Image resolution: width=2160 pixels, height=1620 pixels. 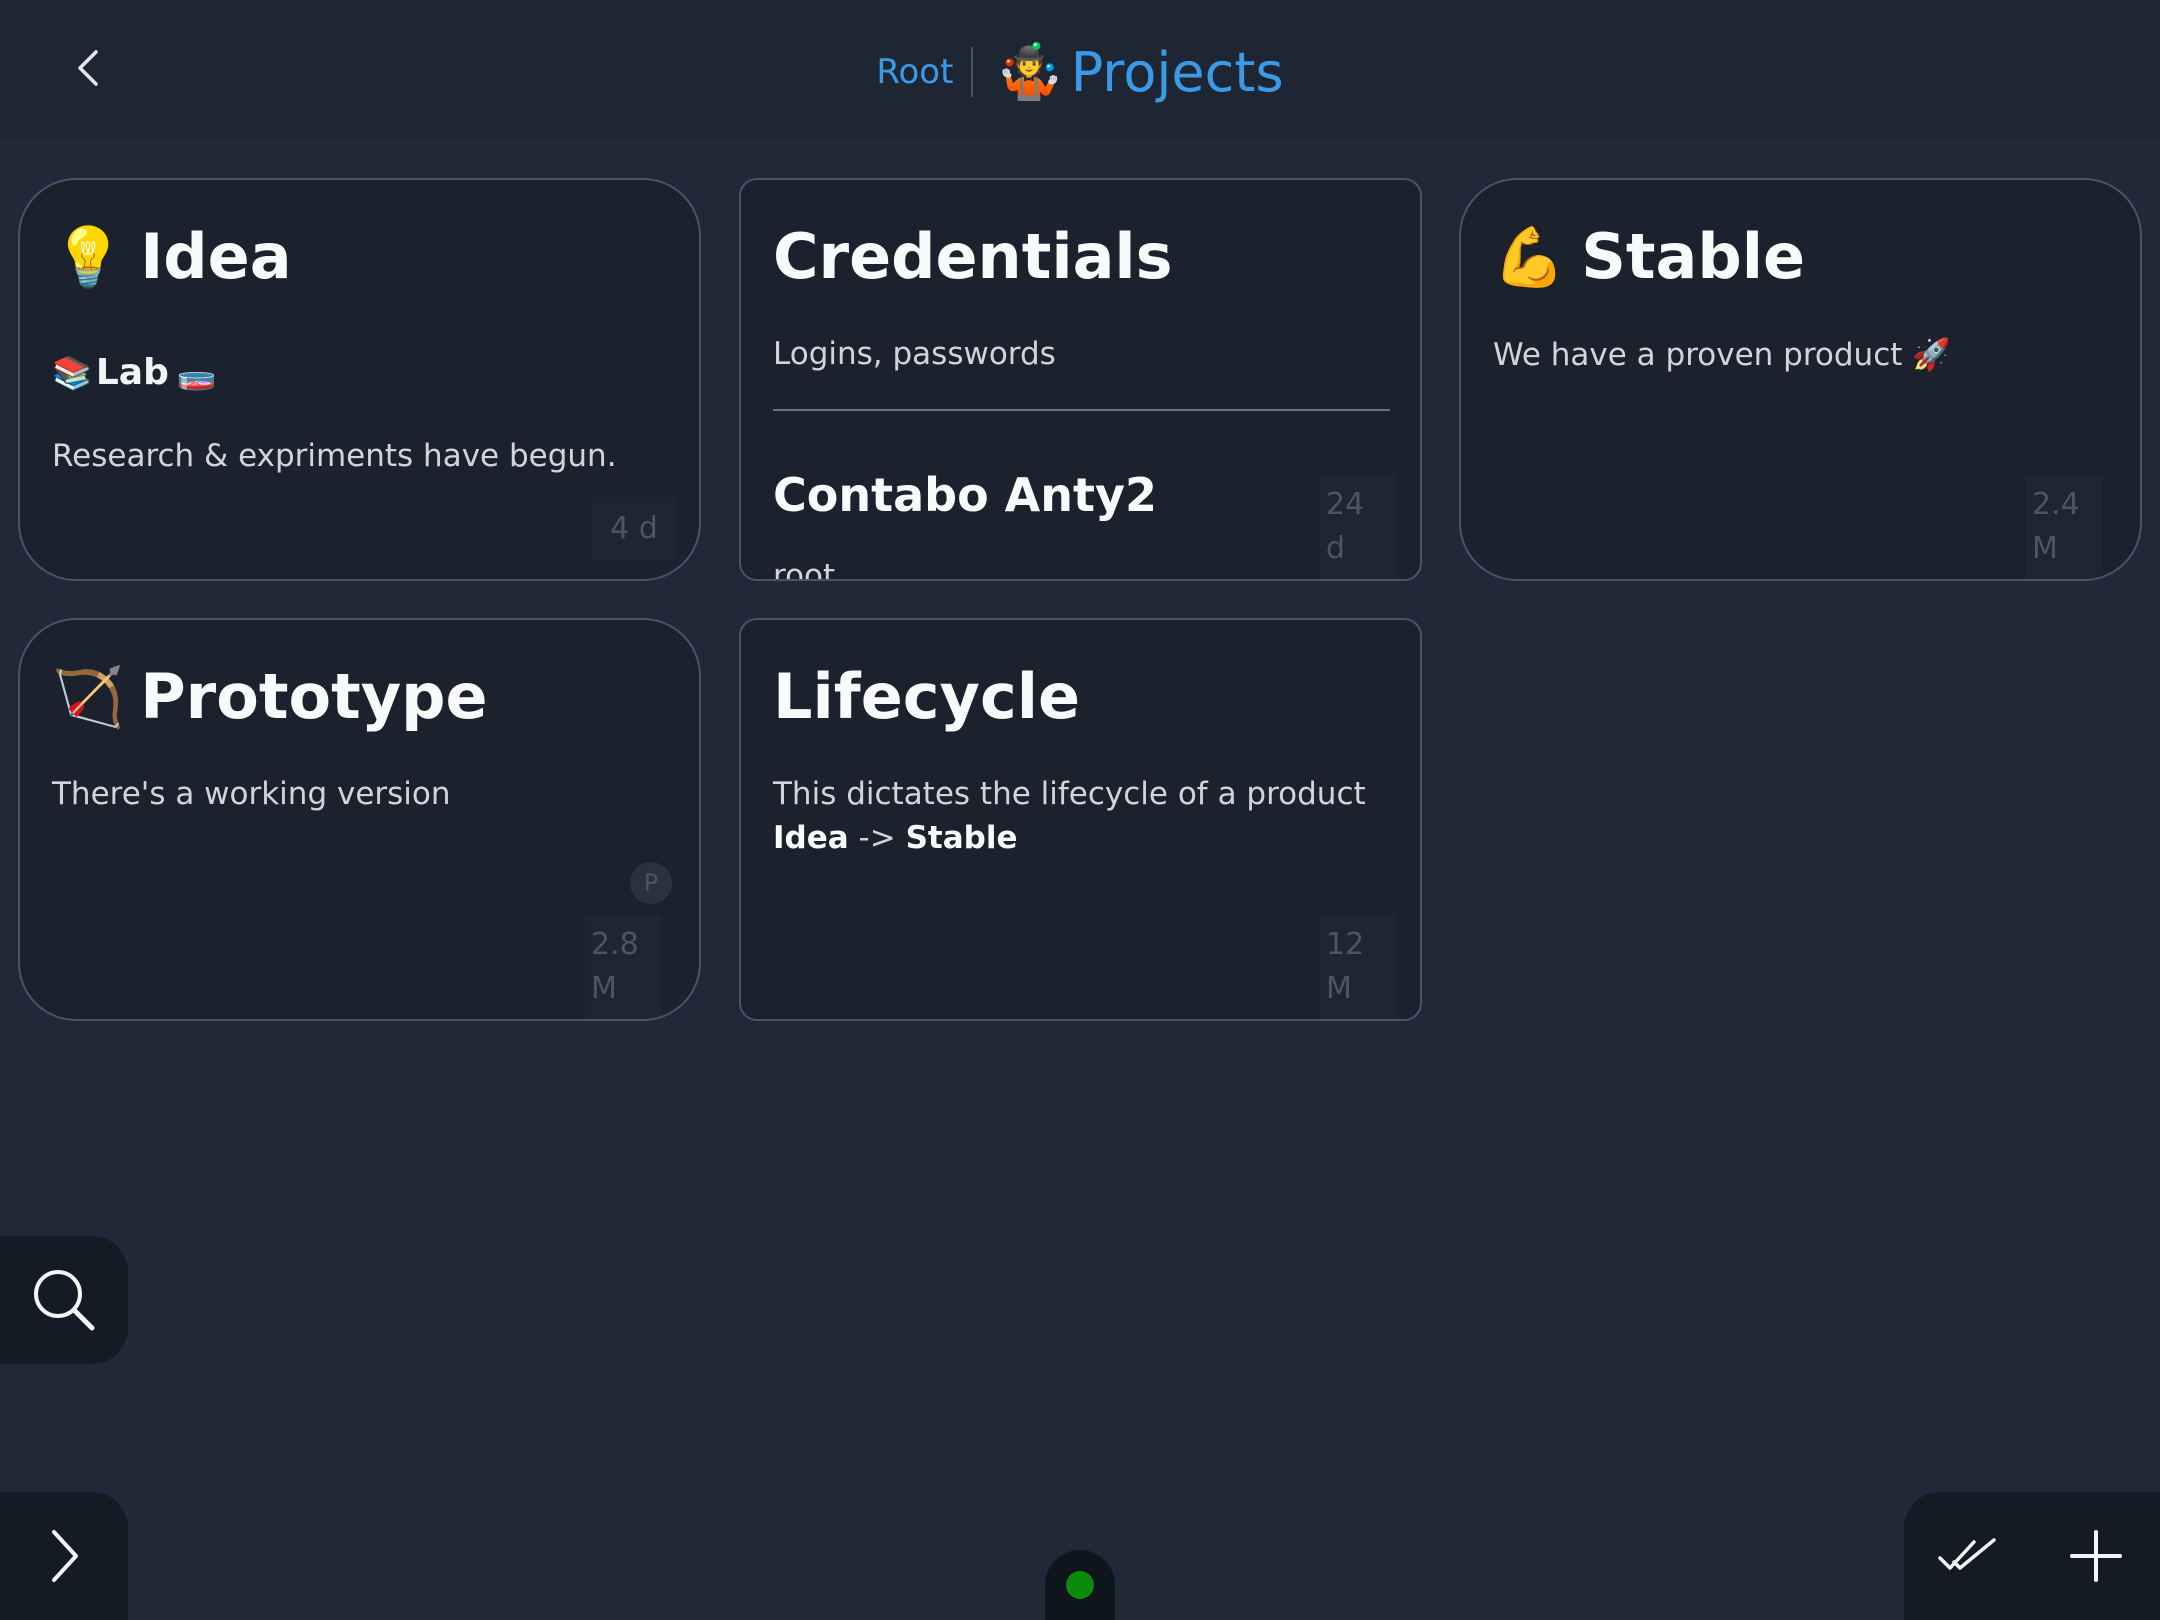 I want to click on connection-status, so click(x=1080, y=1585).